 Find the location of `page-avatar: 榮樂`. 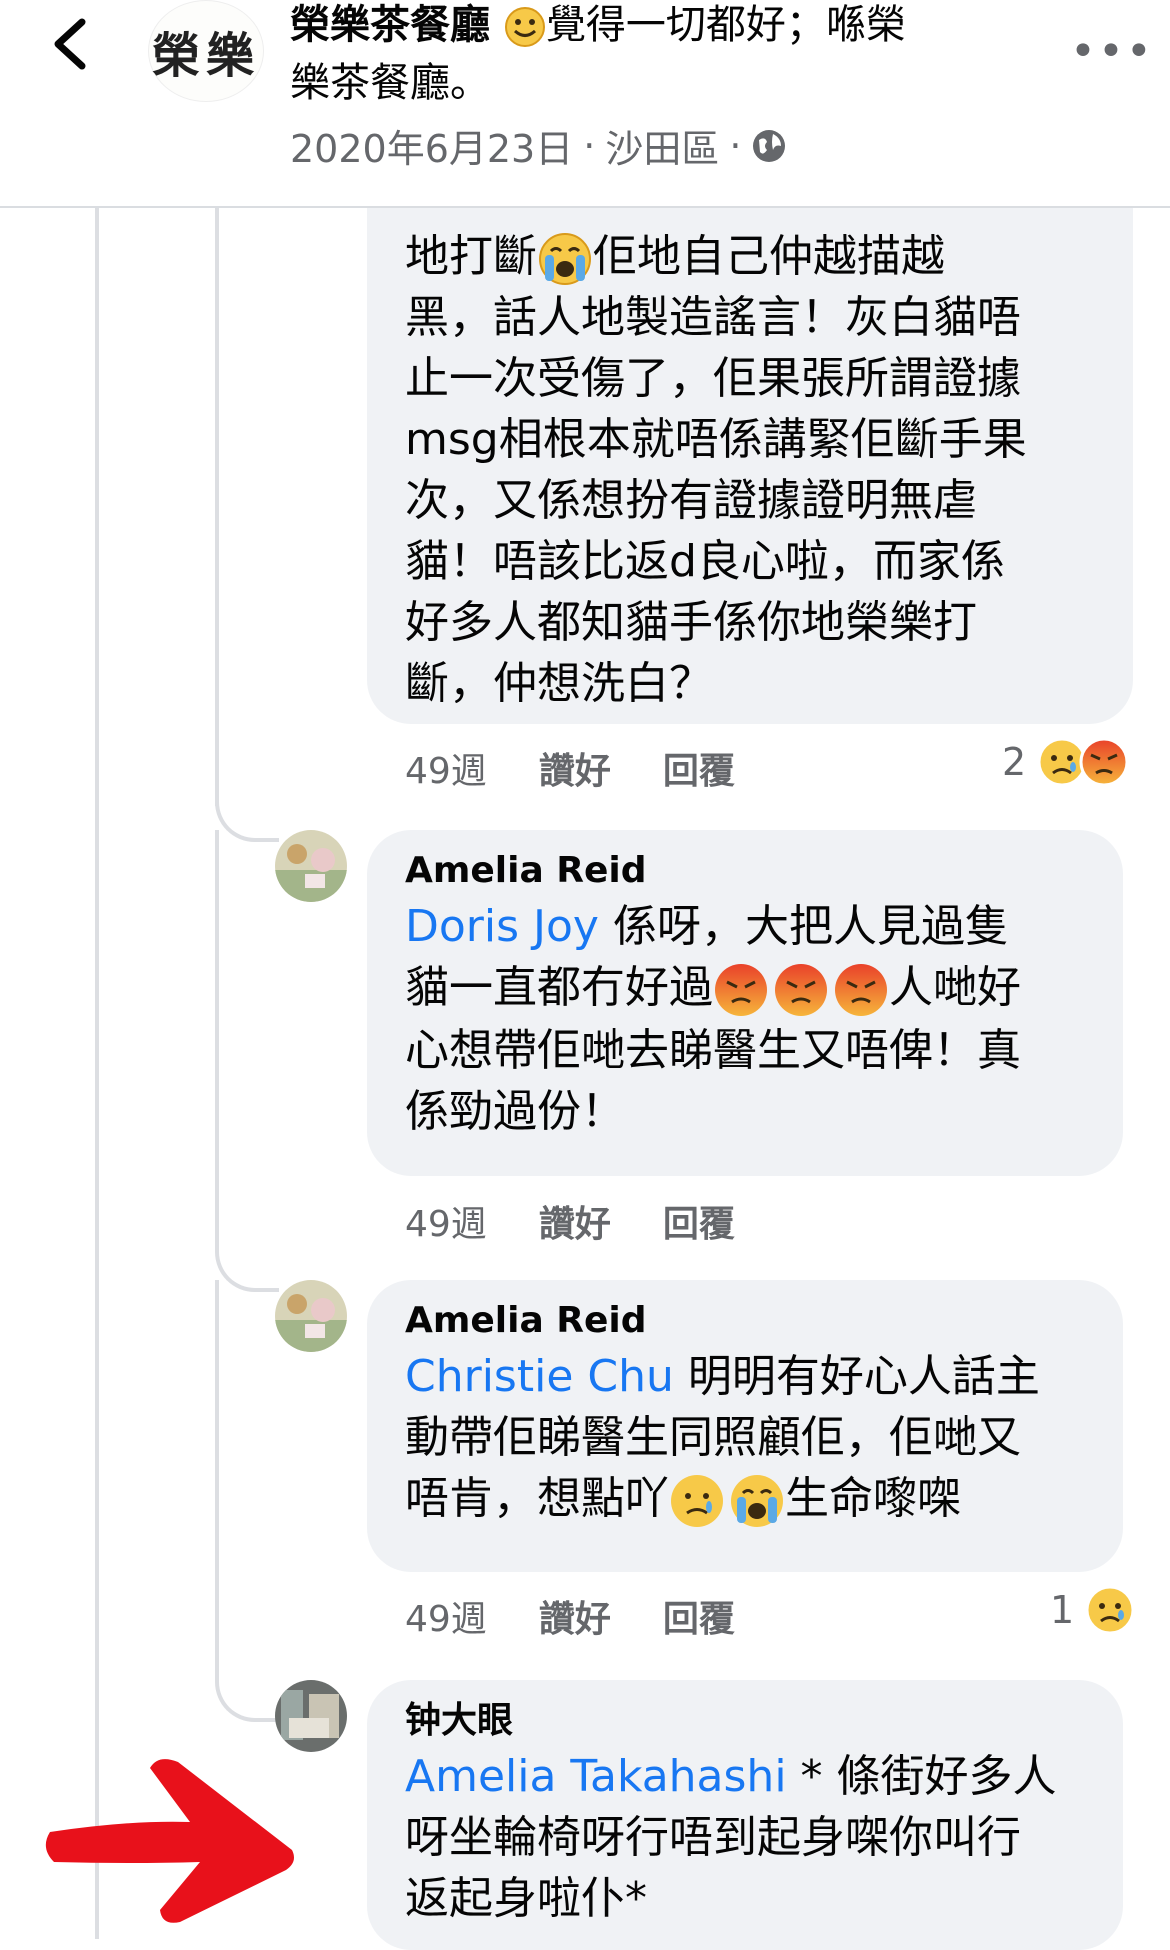

page-avatar: 榮樂 is located at coordinates (206, 51).